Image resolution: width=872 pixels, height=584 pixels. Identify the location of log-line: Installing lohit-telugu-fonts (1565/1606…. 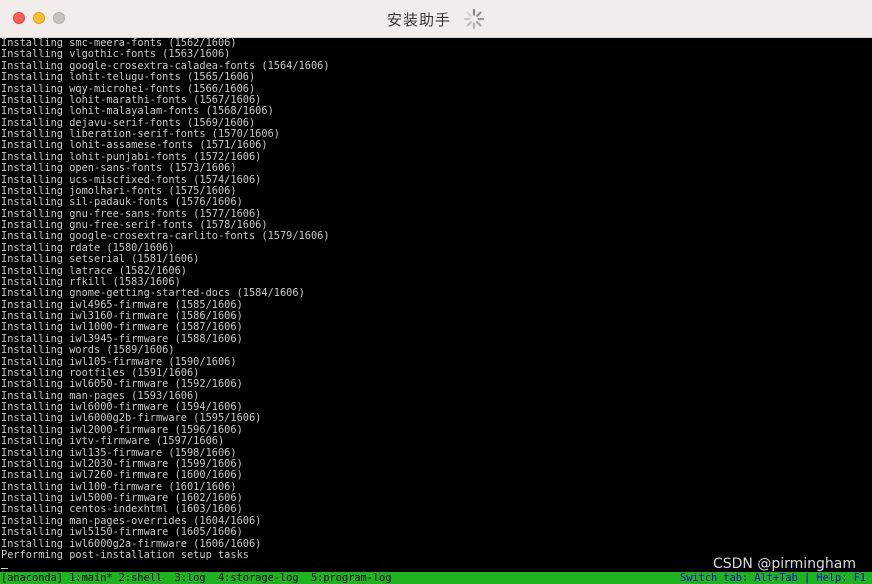
(128, 77).